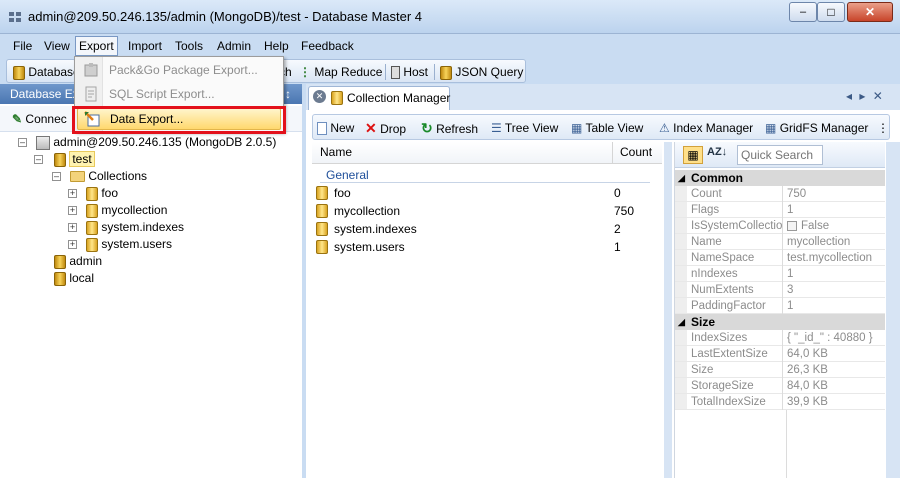  What do you see at coordinates (737, 338) in the screenshot?
I see `property-name: IndexSizes` at bounding box center [737, 338].